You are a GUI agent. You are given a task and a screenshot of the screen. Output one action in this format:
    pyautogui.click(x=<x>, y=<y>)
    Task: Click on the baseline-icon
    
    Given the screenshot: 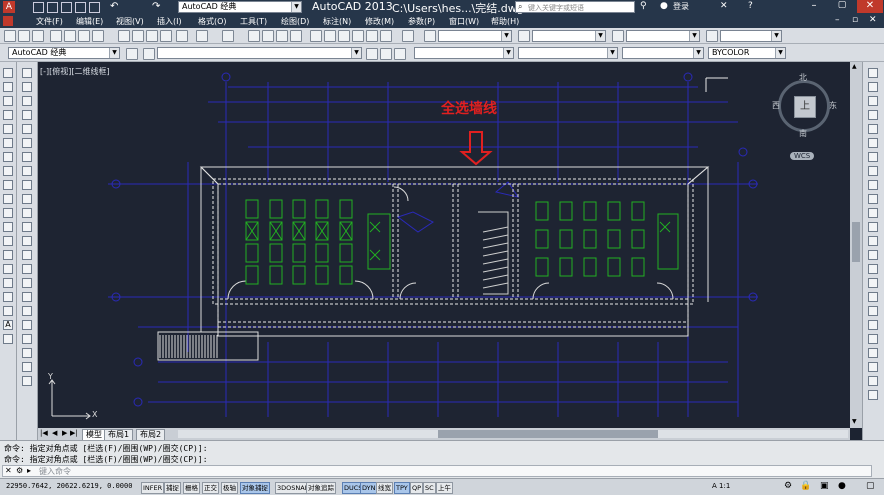 What is the action you would take?
    pyautogui.click(x=873, y=199)
    